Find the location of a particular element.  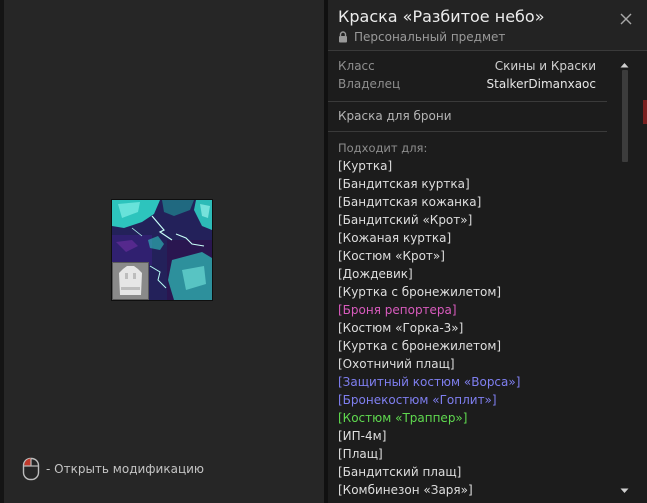

item-title: Краска «Разбитое небо» is located at coordinates (441, 16).